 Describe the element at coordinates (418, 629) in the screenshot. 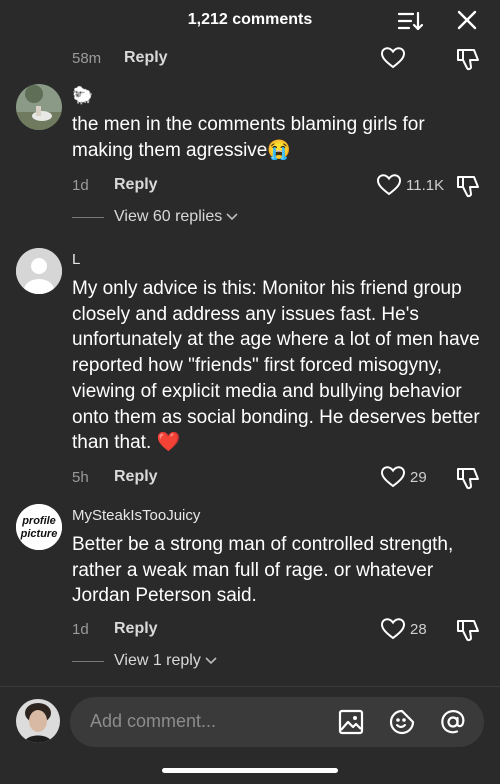

I see `like-count: 28` at that location.